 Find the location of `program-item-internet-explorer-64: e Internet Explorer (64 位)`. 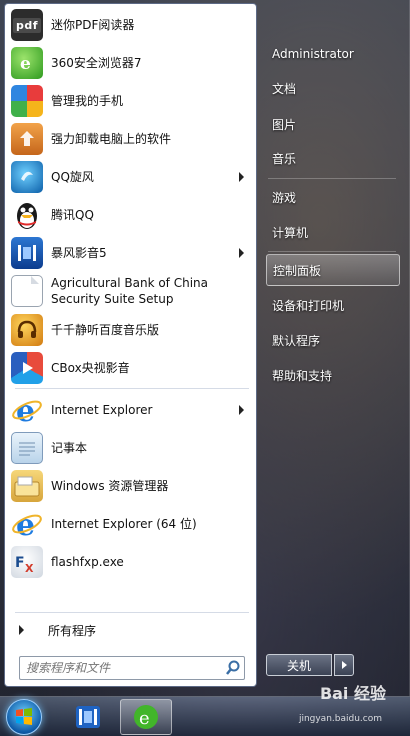

program-item-internet-explorer-64: e Internet Explorer (64 位) is located at coordinates (130, 524).